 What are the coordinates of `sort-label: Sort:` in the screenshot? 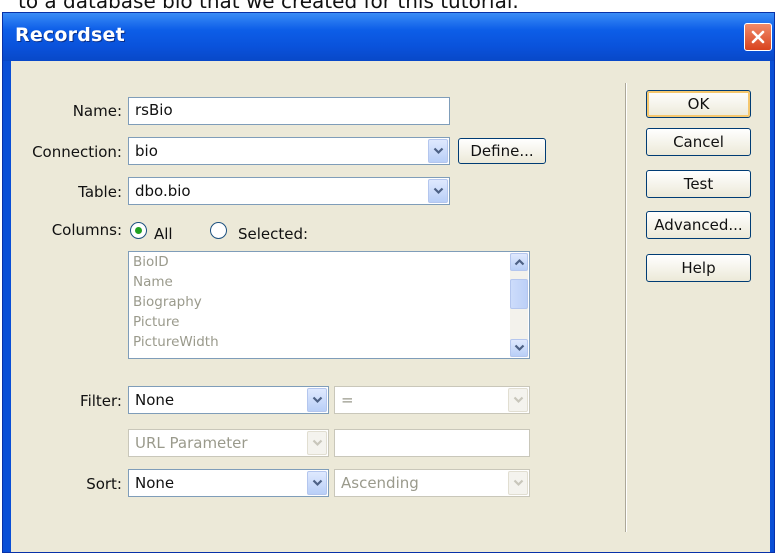 It's located at (104, 484).